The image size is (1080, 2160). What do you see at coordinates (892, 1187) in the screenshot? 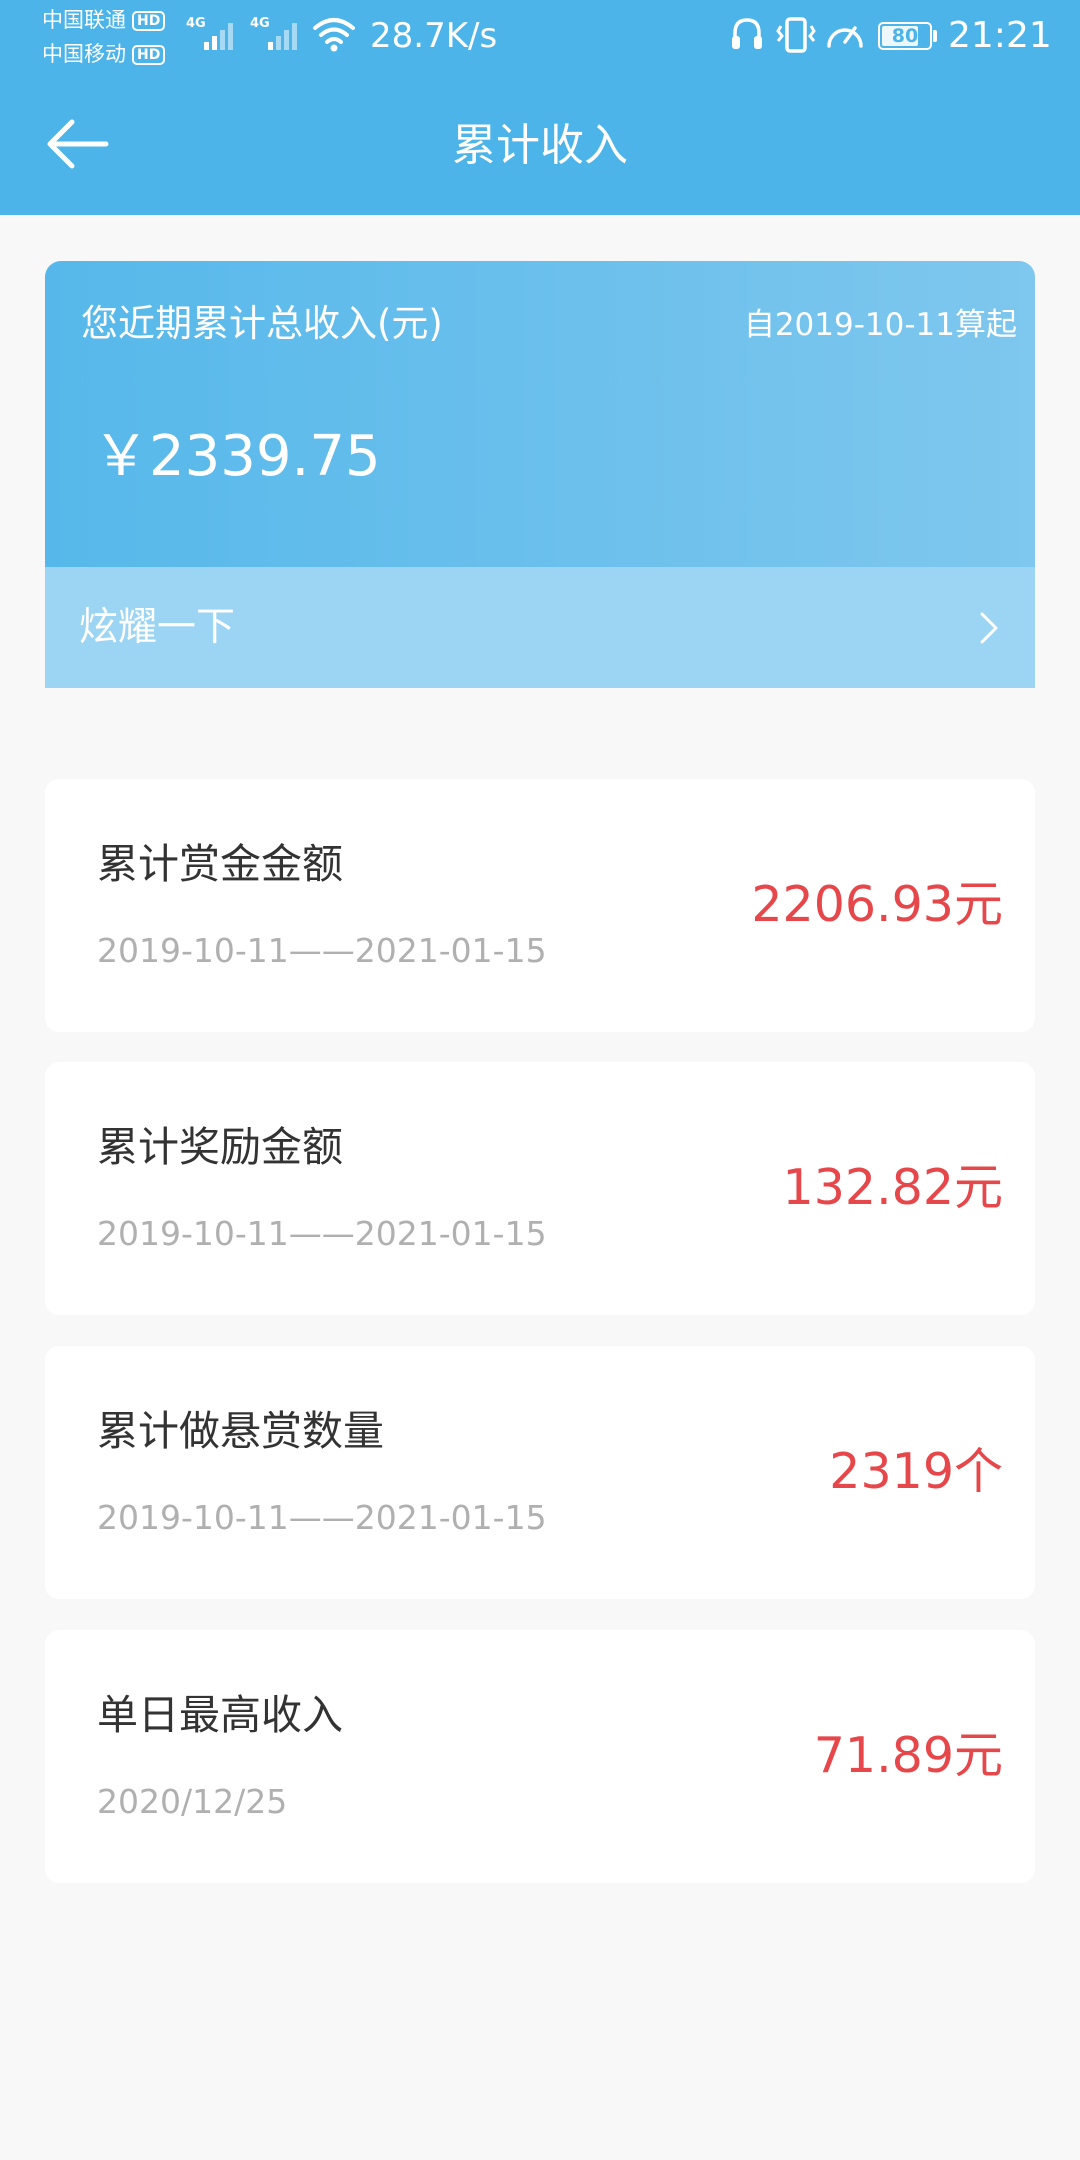
I see `stat-value: 132.82元` at bounding box center [892, 1187].